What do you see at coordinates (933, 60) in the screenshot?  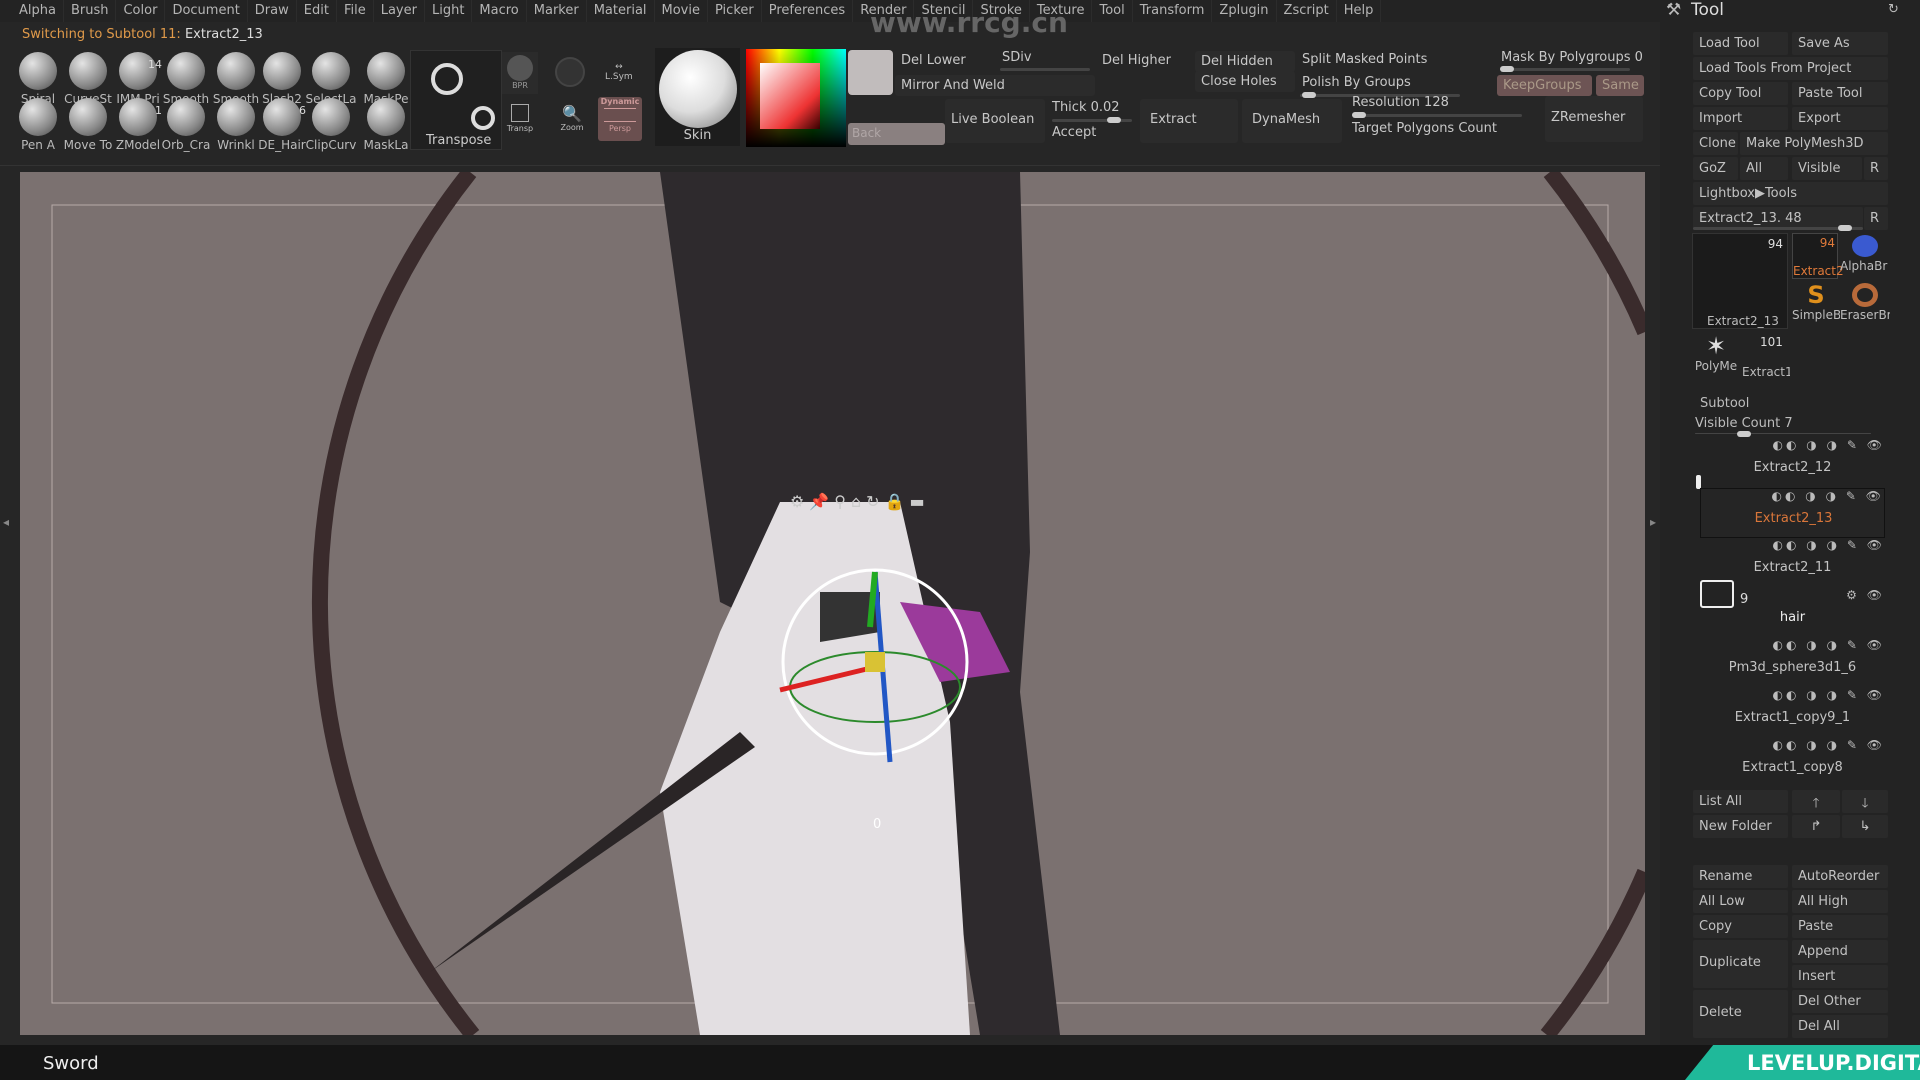 I see `del-lower-button: Del Lower` at bounding box center [933, 60].